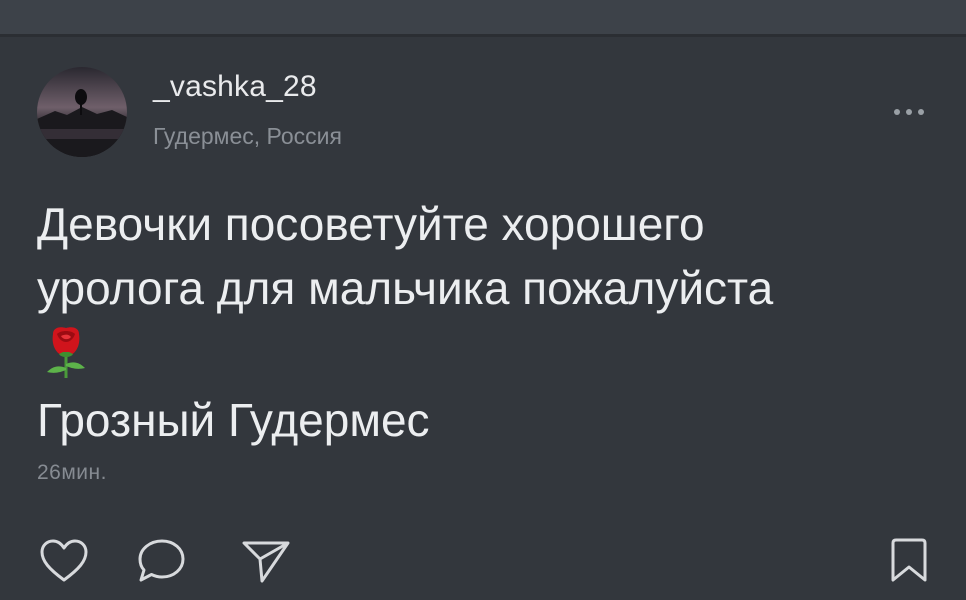  Describe the element at coordinates (371, 224) in the screenshot. I see `post-text-line: Девочки посоветуйте хорошего` at that location.